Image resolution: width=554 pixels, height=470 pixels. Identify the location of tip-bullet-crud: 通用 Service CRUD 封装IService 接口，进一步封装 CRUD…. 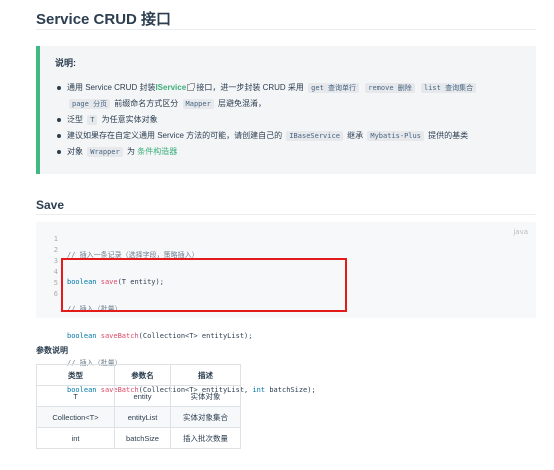
(294, 96).